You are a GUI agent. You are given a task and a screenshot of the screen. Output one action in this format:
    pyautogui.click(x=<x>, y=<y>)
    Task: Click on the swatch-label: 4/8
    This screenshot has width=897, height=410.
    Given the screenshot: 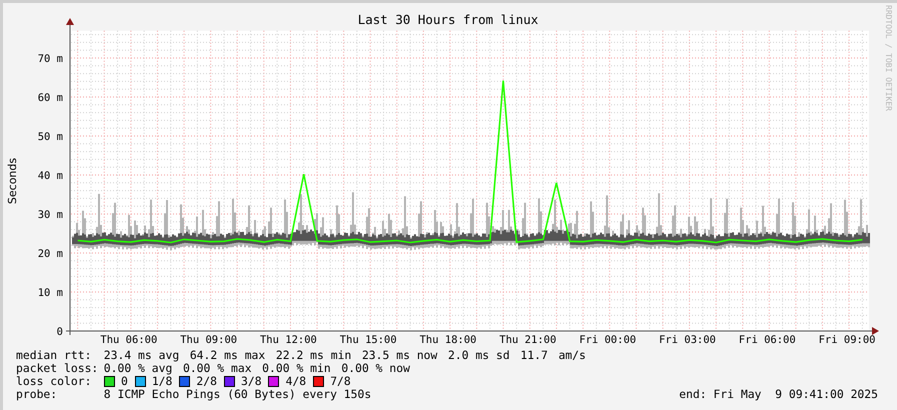 What is the action you would take?
    pyautogui.click(x=296, y=381)
    